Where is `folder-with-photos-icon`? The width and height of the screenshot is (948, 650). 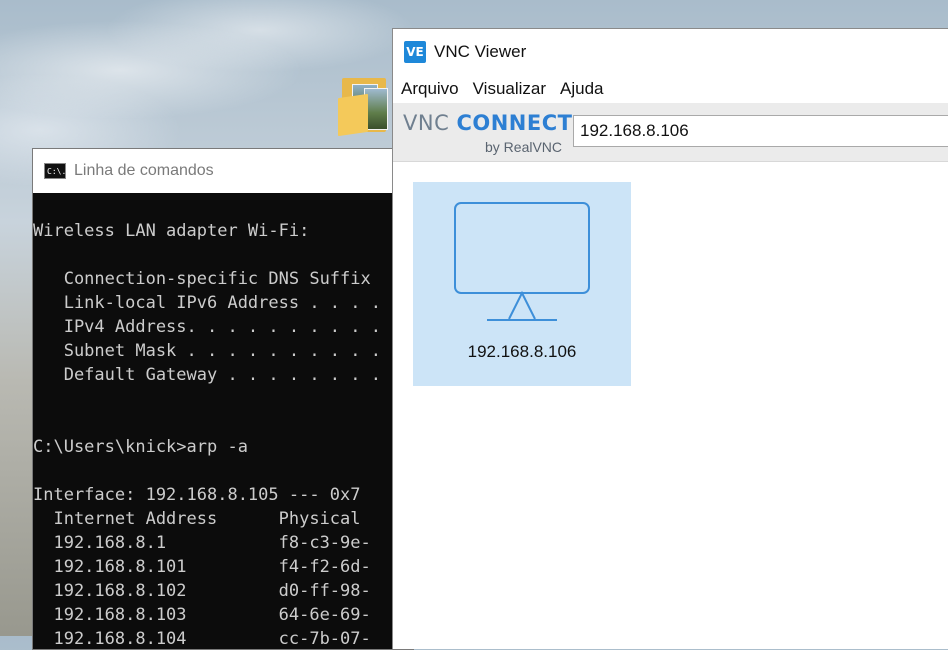
folder-with-photos-icon is located at coordinates (365, 105).